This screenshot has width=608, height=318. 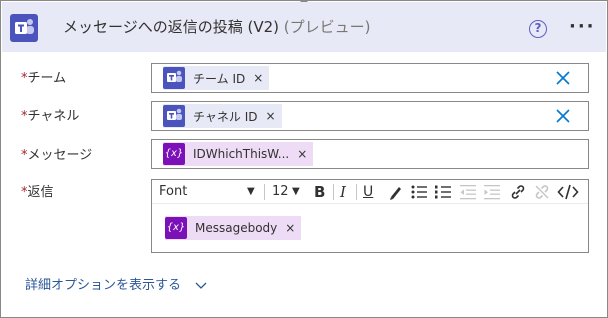 I want to click on font-select: Font ▼, so click(x=209, y=192).